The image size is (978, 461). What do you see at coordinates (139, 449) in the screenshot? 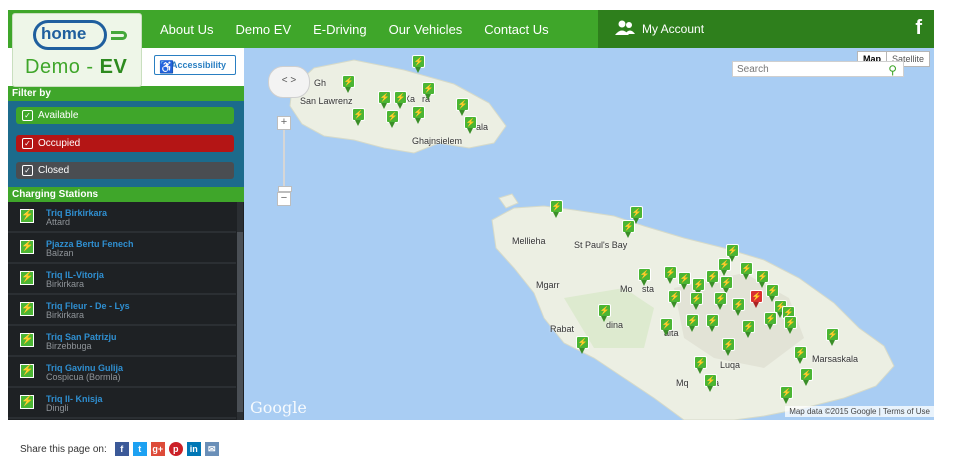
I see `twitter-icon: t` at bounding box center [139, 449].